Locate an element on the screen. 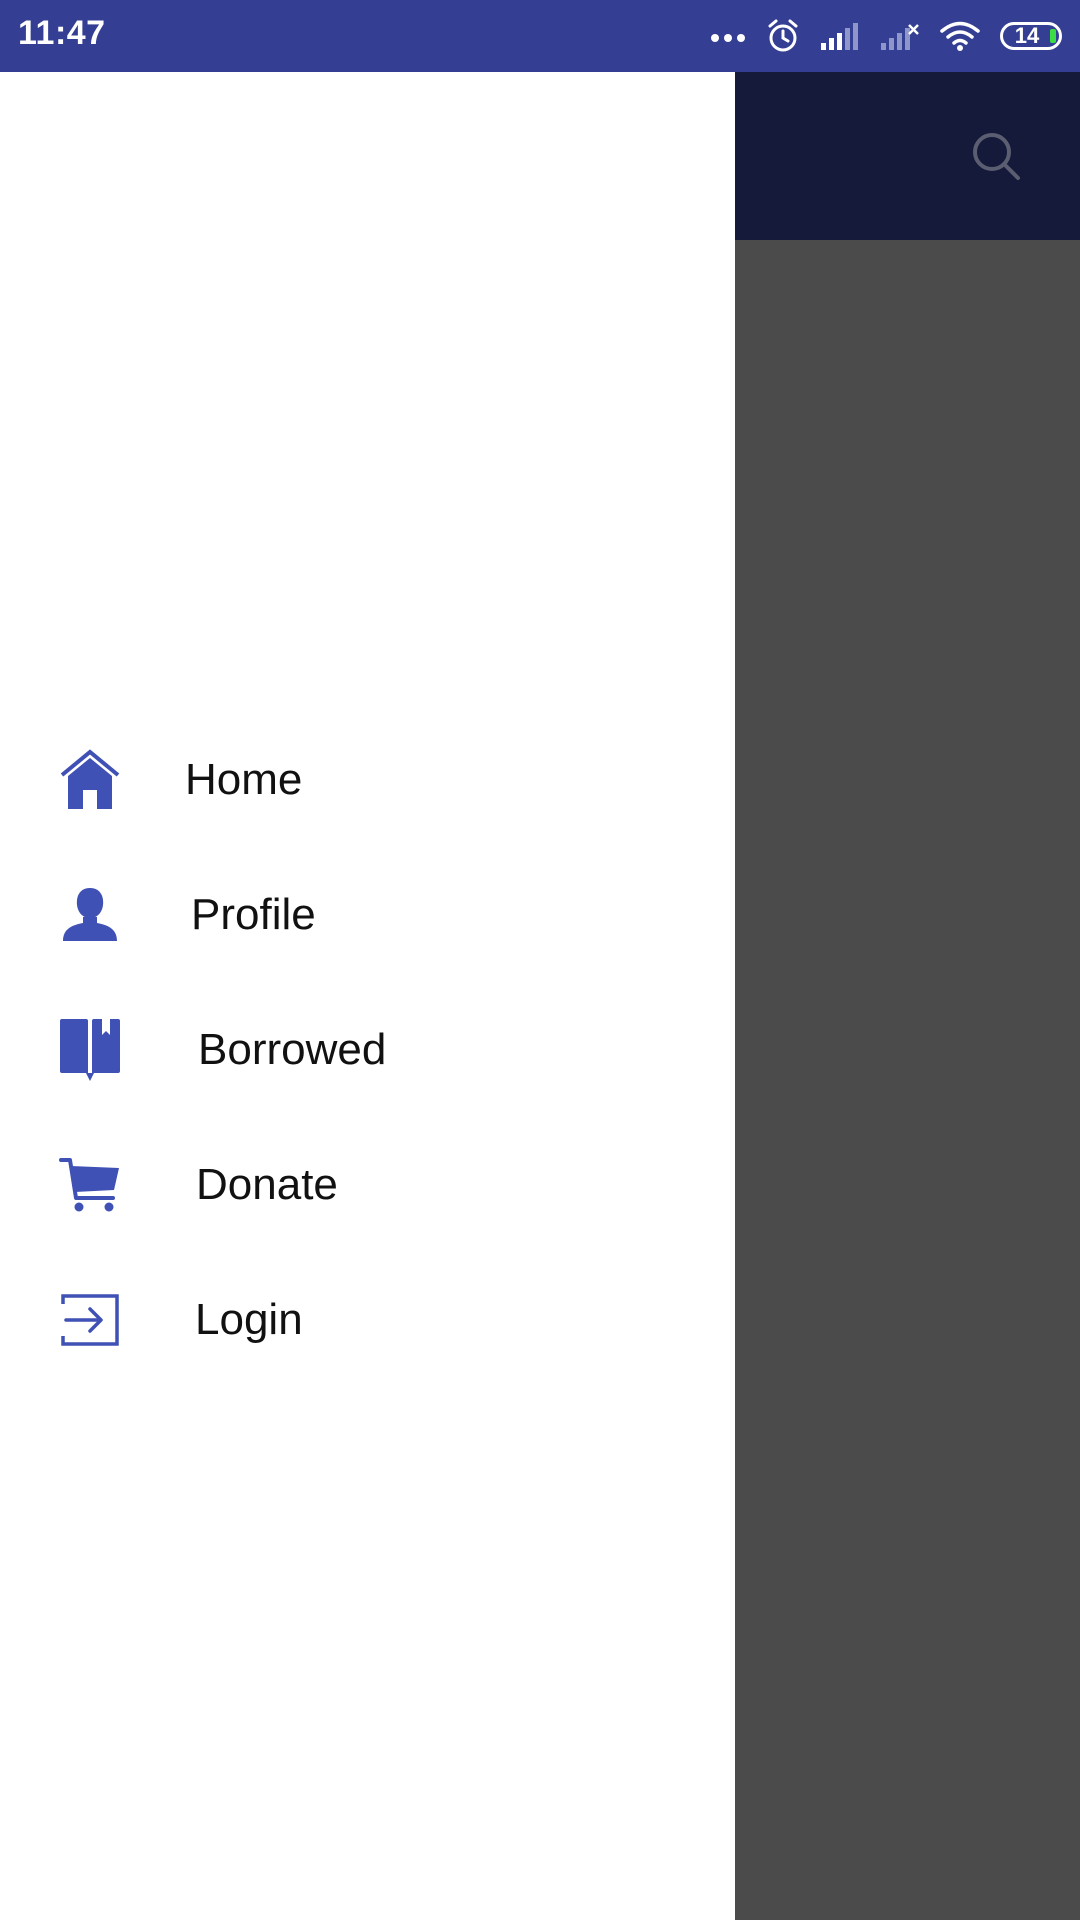 This screenshot has height=1920, width=1080. nav-item-label: Home is located at coordinates (244, 779).